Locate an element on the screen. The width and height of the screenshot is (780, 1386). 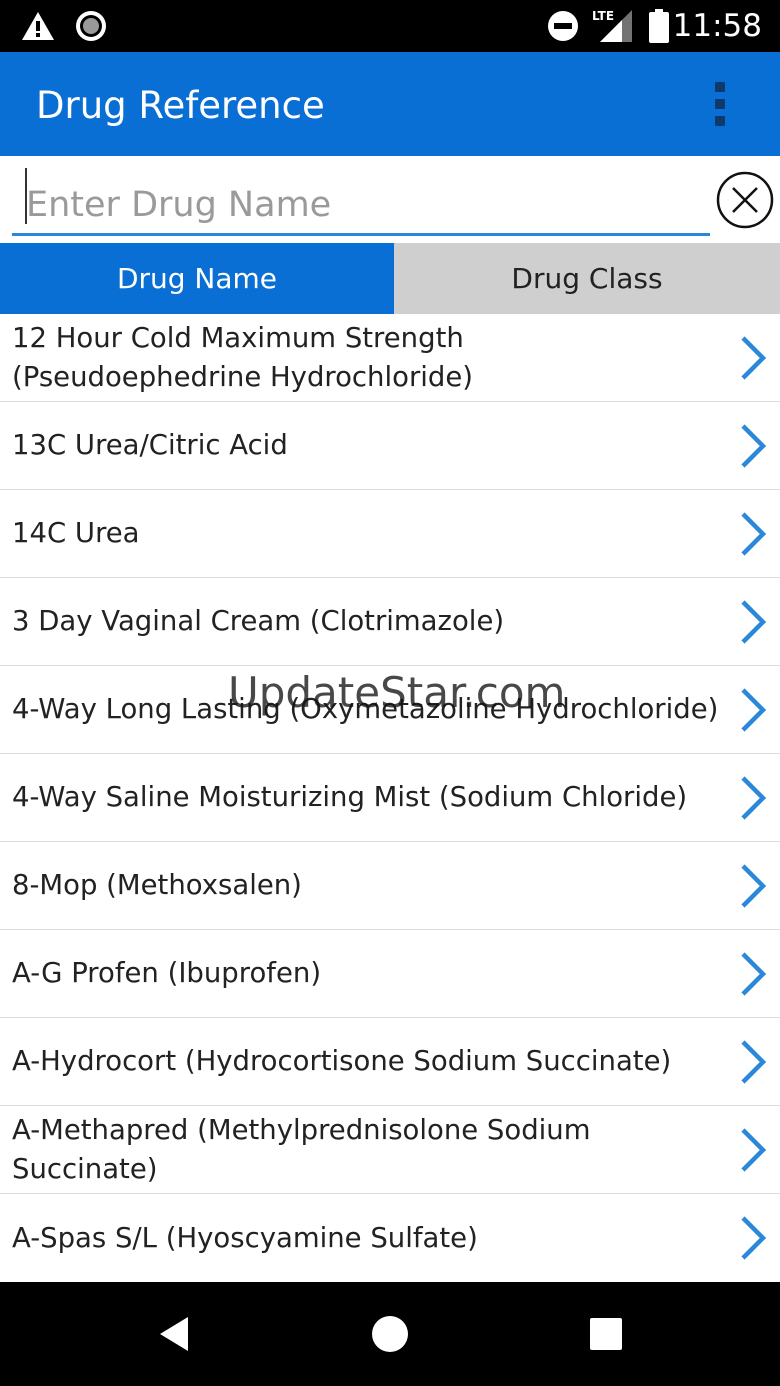
clear-circle-icon is located at coordinates (745, 200).